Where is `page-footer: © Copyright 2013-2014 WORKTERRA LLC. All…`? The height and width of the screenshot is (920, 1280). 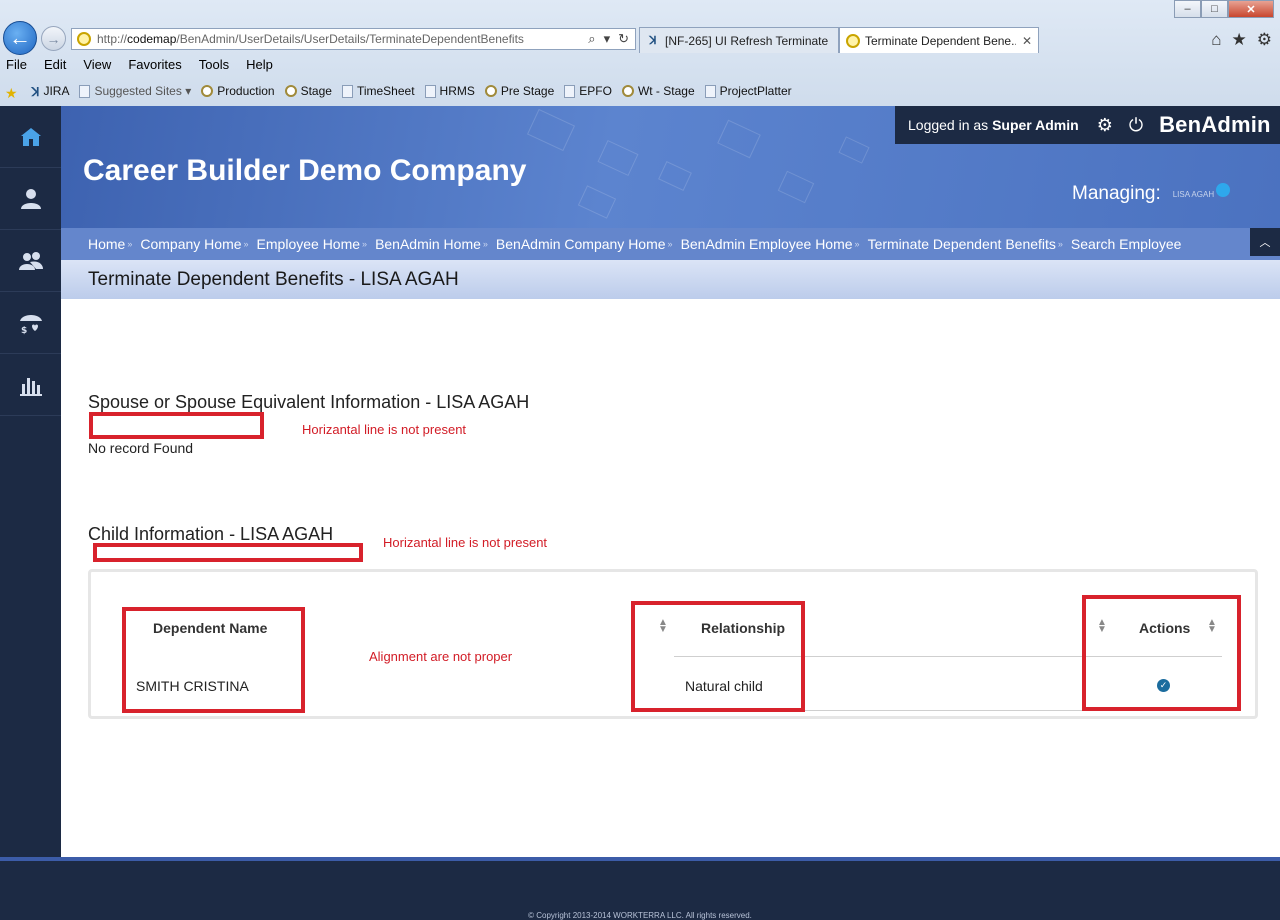
page-footer: © Copyright 2013-2014 WORKTERRA LLC. All… is located at coordinates (640, 888).